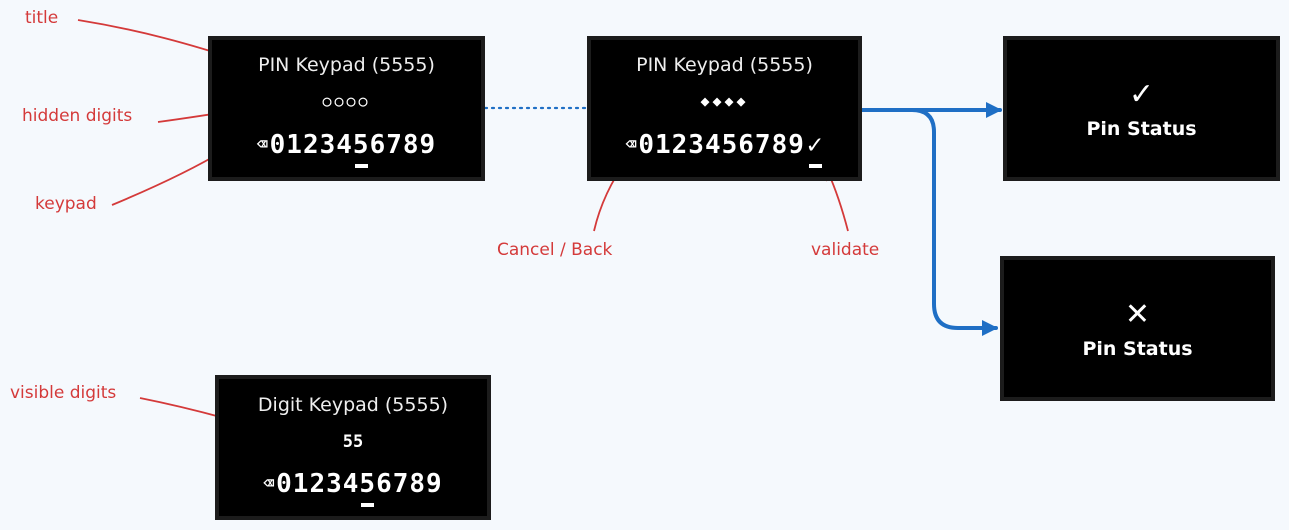 Image resolution: width=1289 pixels, height=530 pixels. I want to click on annotation-keypad: keypad, so click(66, 204).